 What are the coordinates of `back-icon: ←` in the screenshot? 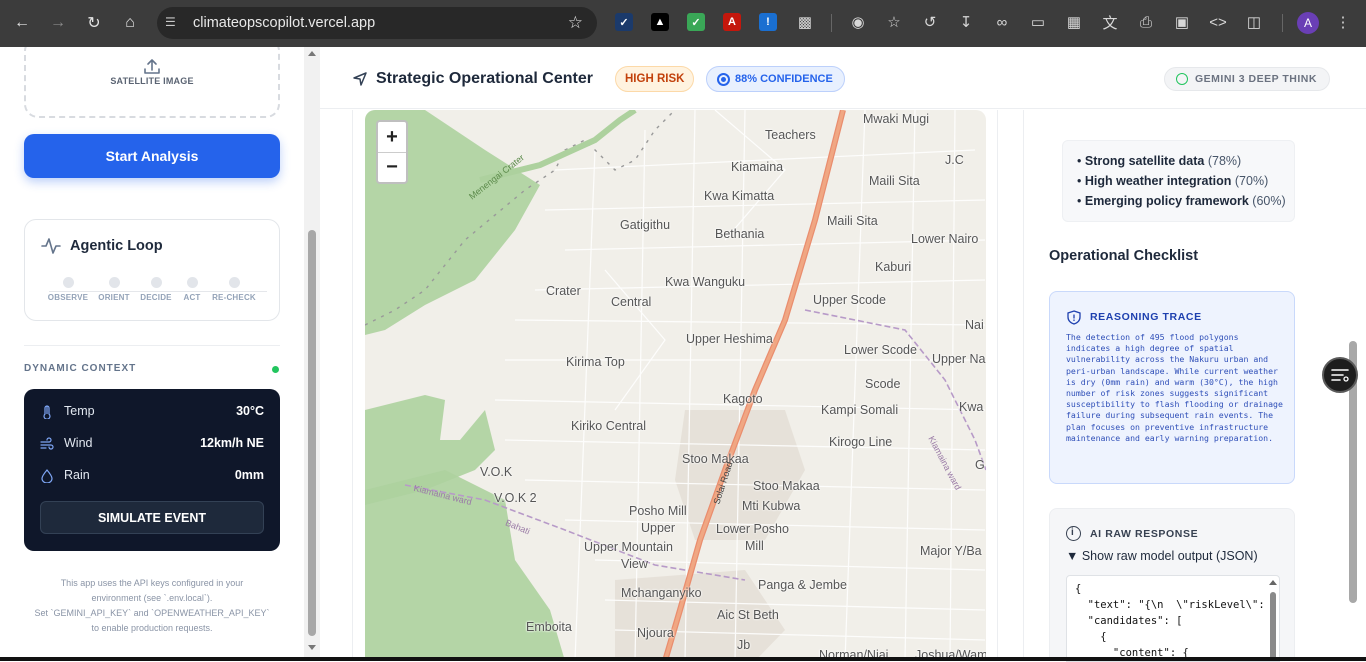 It's located at (22, 23).